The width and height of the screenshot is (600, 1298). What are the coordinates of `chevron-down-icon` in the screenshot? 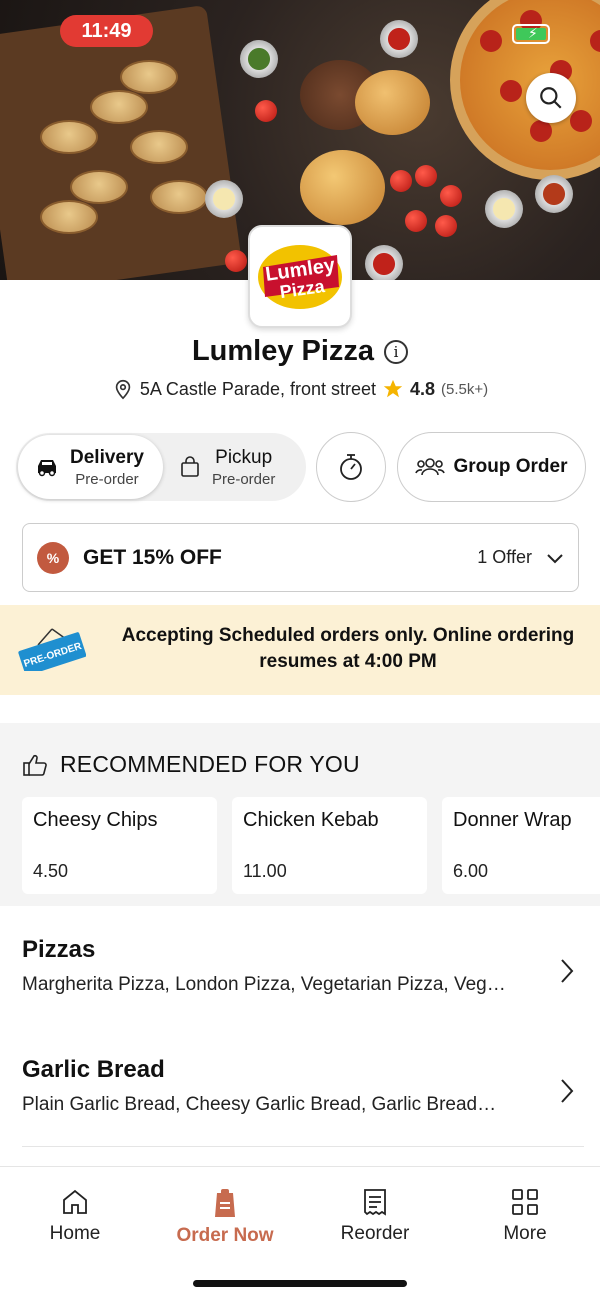 It's located at (555, 558).